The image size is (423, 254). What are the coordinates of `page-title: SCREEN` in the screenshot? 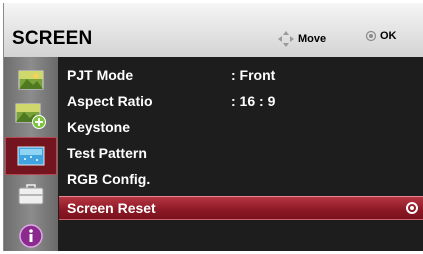 It's located at (52, 38).